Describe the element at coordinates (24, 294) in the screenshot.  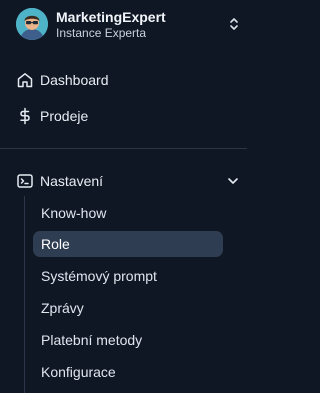
I see `submenu-tree-line` at that location.